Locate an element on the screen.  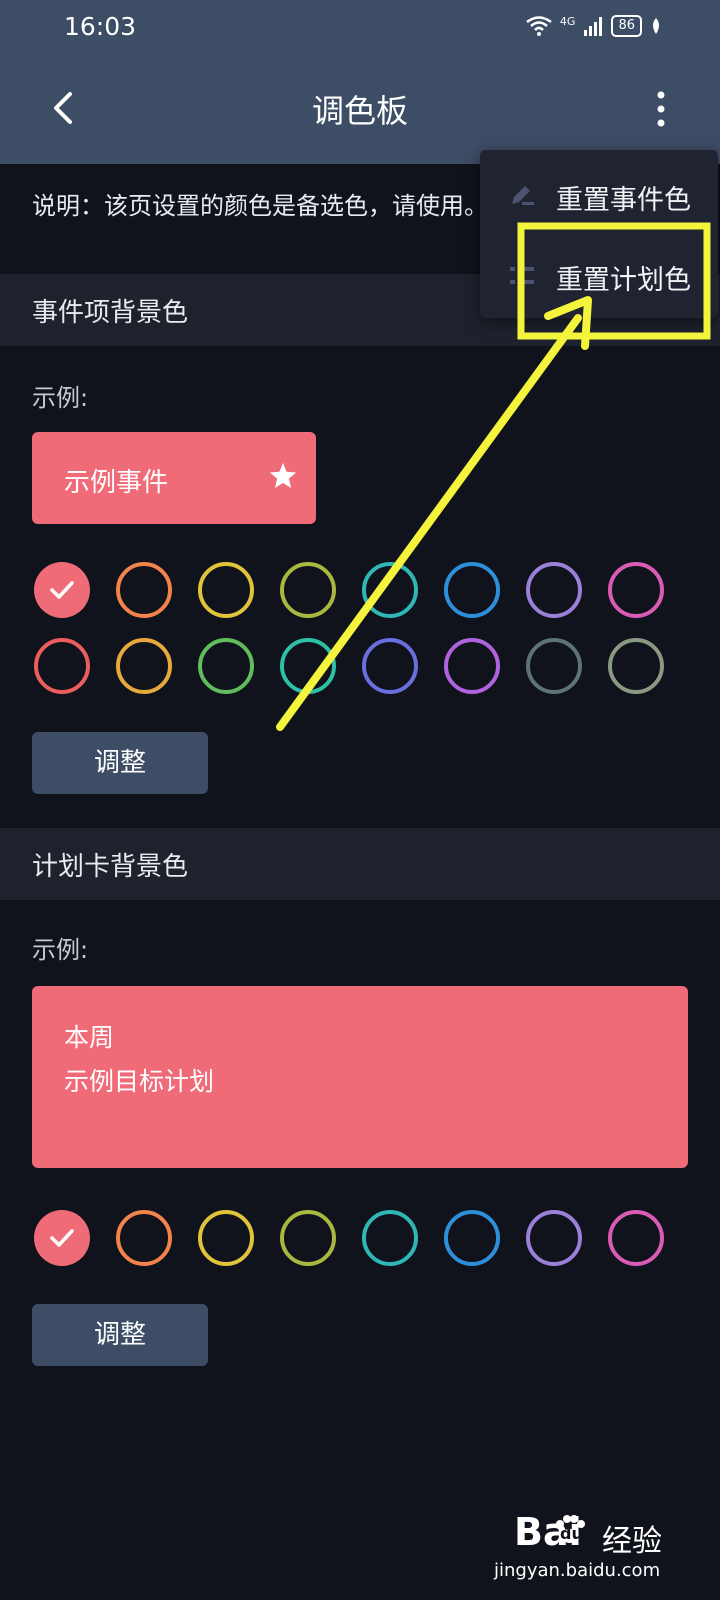
example-event-card: 示例事件 is located at coordinates (174, 478).